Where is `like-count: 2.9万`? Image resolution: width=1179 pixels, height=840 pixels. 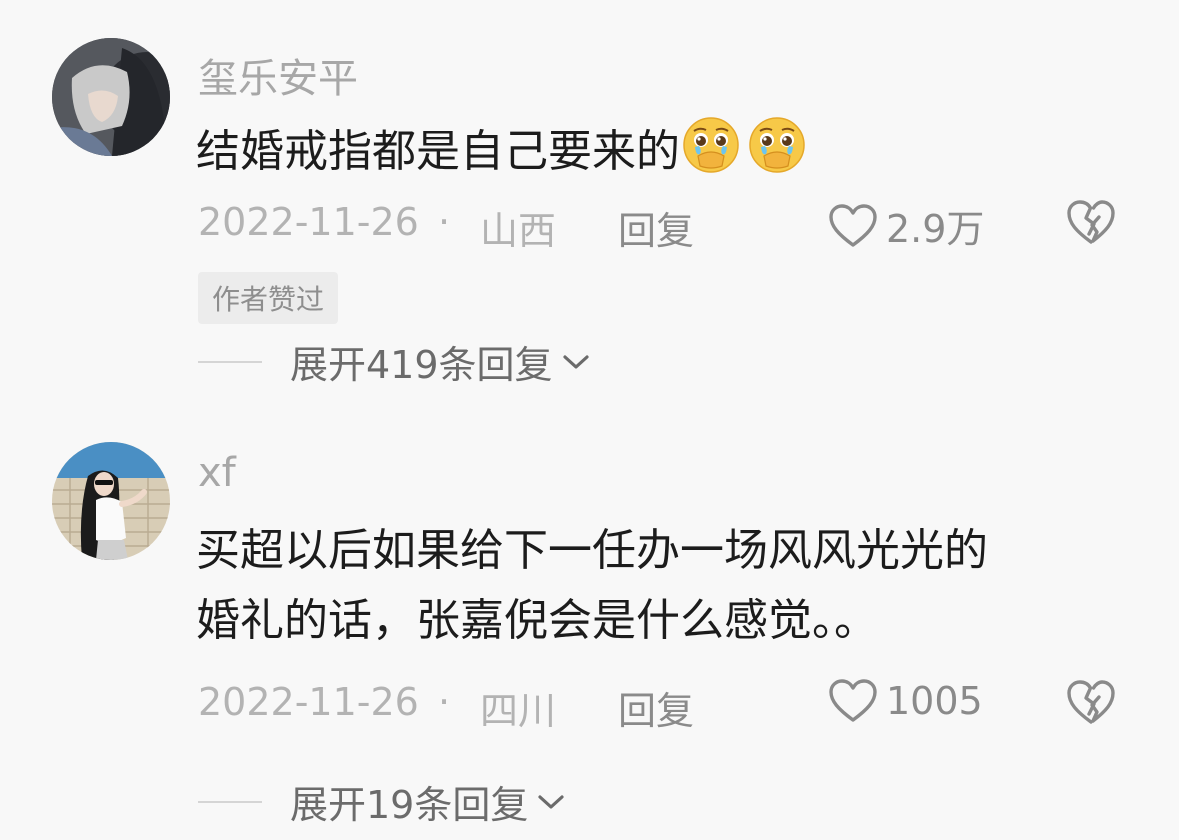
like-count: 2.9万 is located at coordinates (935, 229).